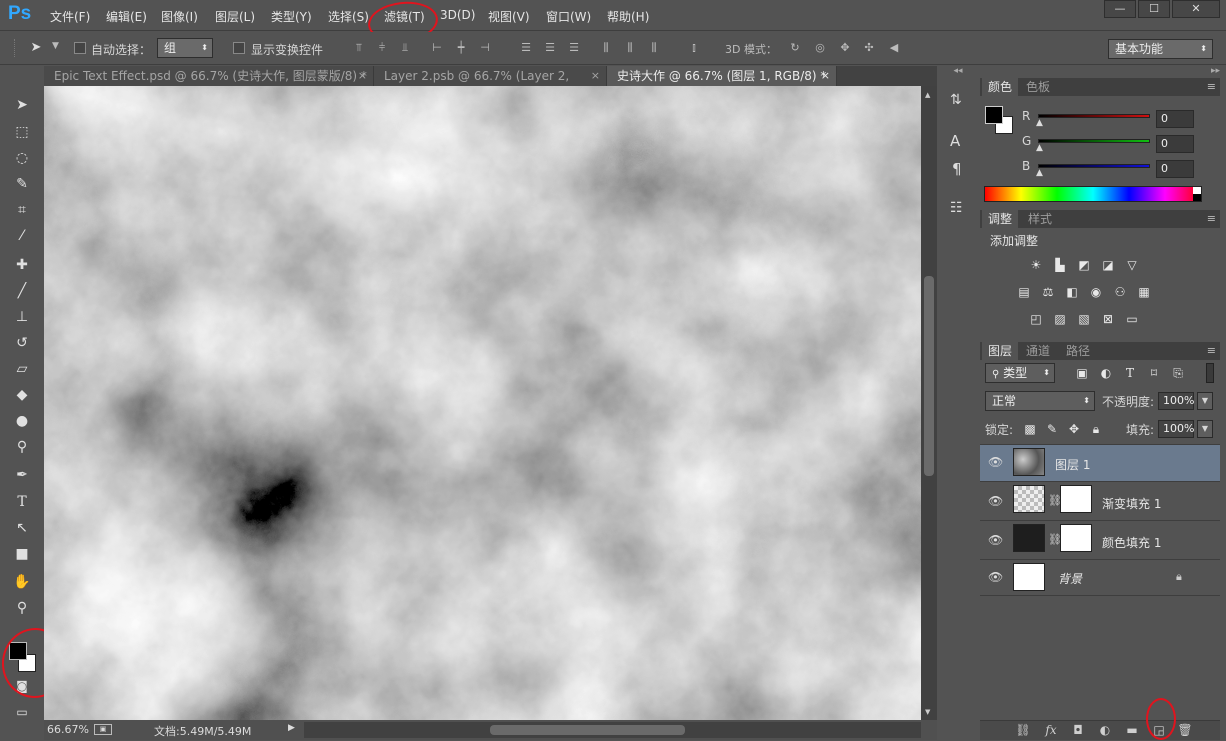  I want to click on distribute-right-icon: ⫼, so click(654, 48).